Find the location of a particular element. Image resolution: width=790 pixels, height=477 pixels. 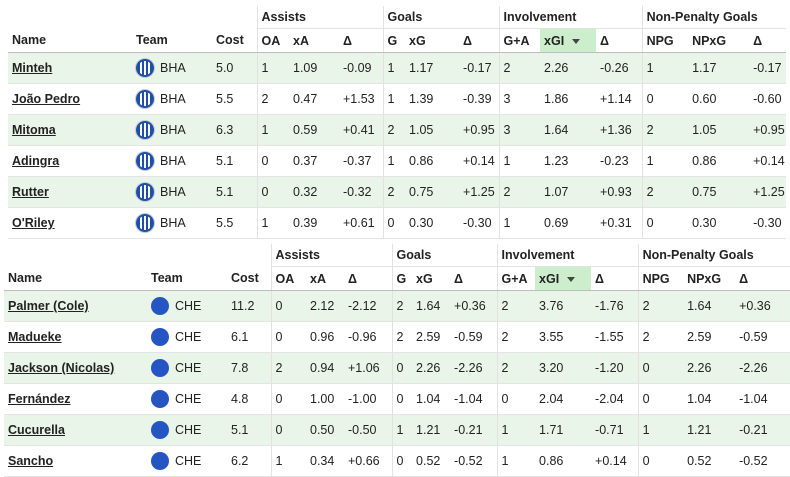

g-cell: 2 is located at coordinates (402, 337).